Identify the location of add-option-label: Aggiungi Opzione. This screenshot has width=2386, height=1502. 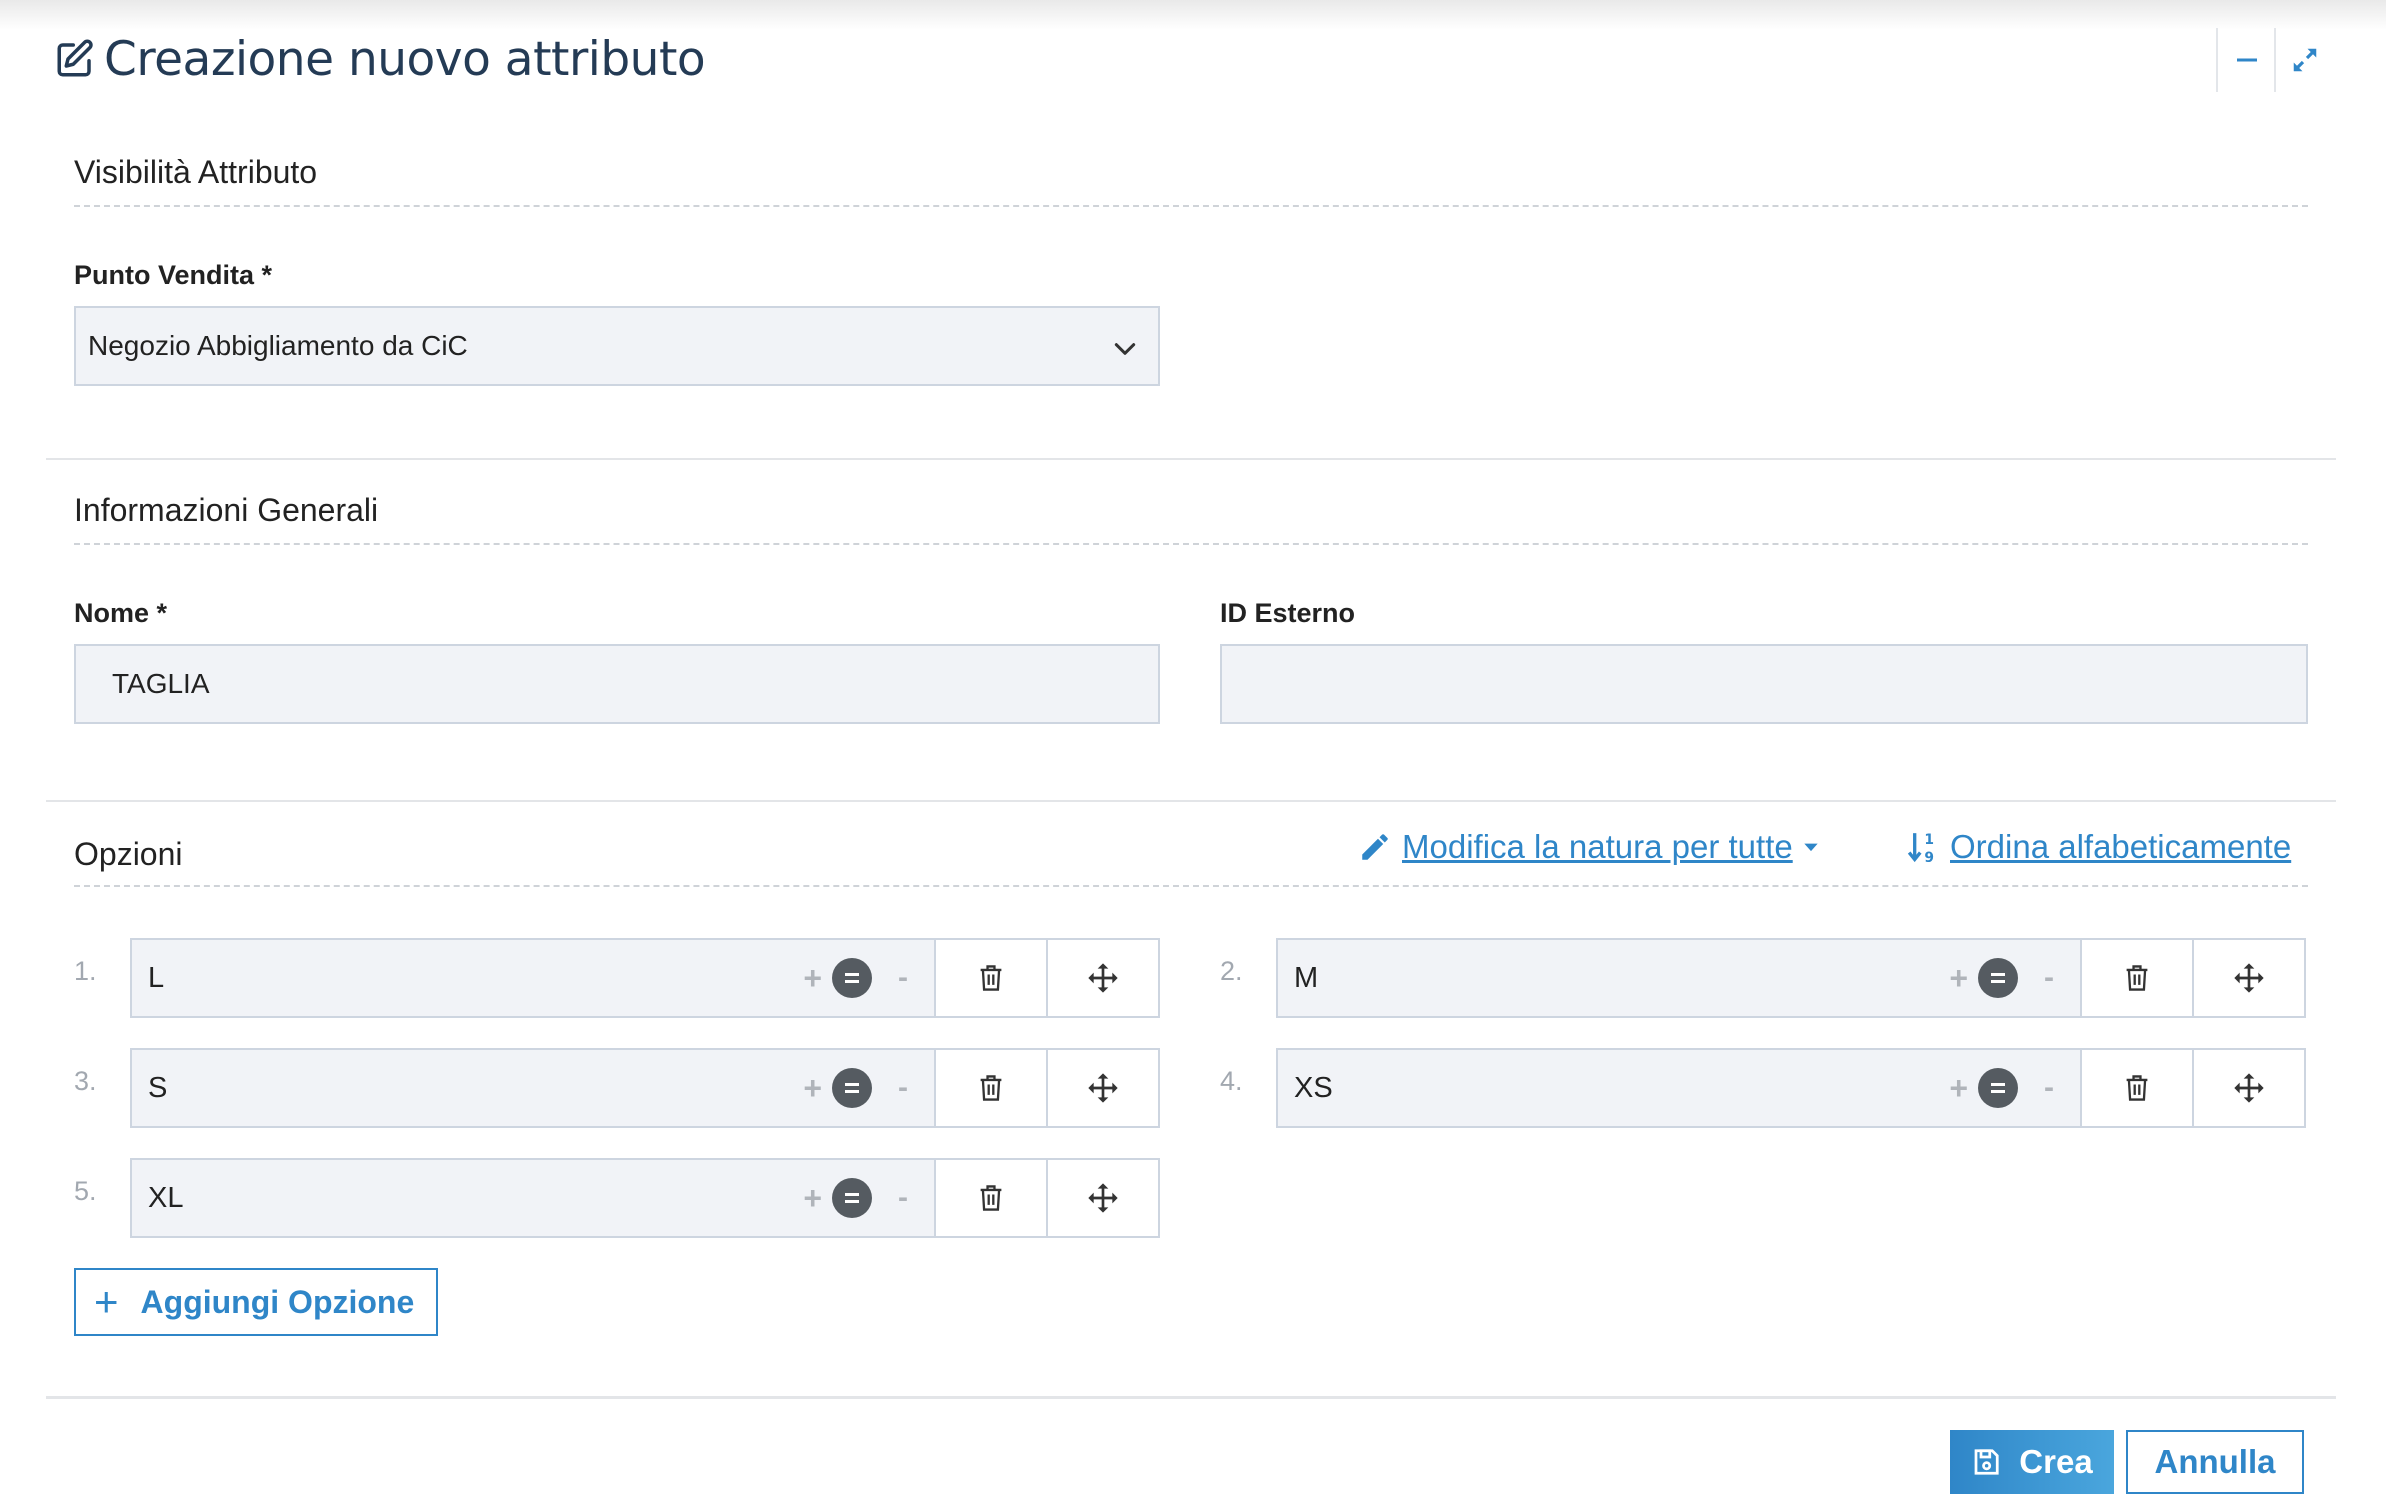
(277, 1301).